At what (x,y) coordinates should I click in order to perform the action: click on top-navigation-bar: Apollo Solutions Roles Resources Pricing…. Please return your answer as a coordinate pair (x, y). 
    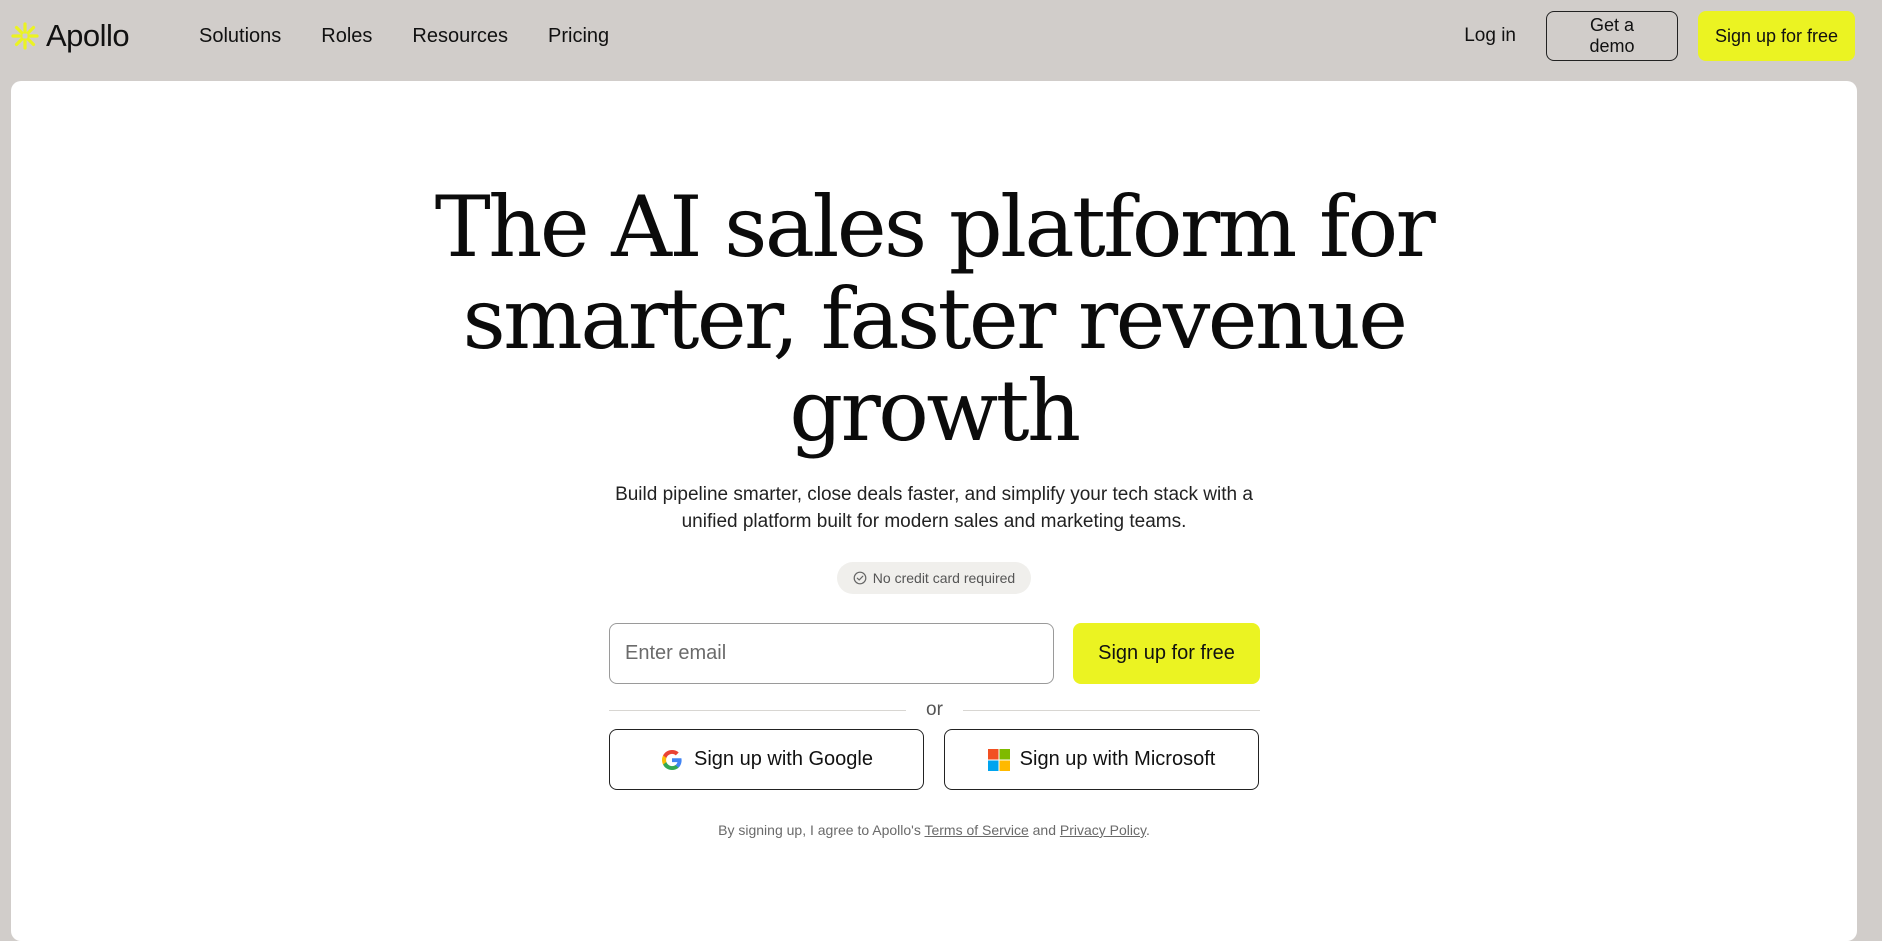
    Looking at the image, I should click on (941, 40).